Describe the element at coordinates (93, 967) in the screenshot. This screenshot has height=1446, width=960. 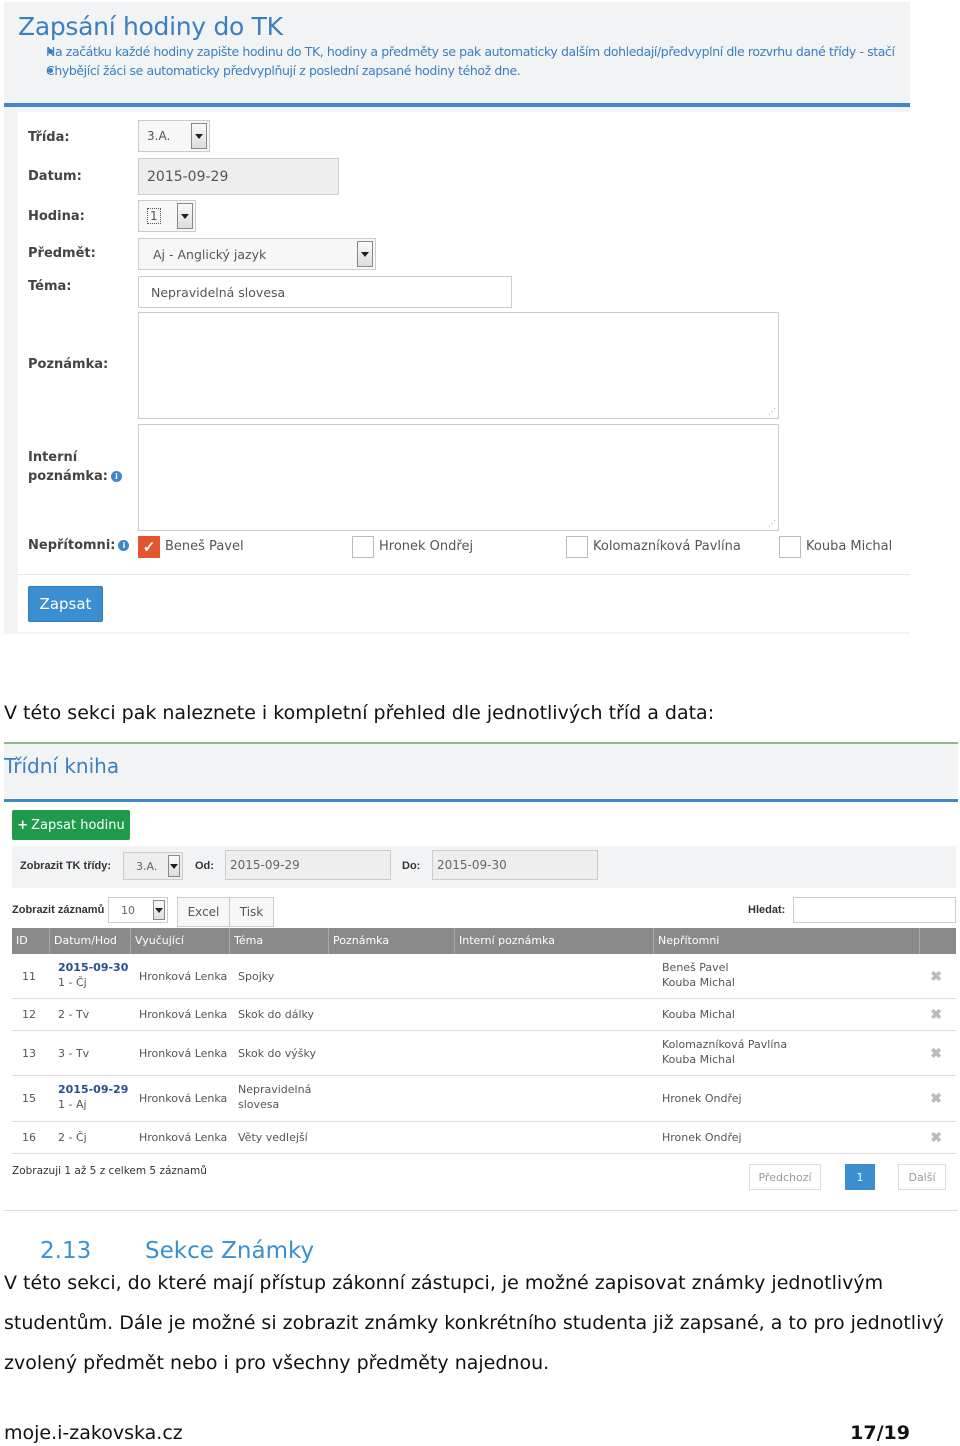
I see `cell-date: 2015-09-30` at that location.